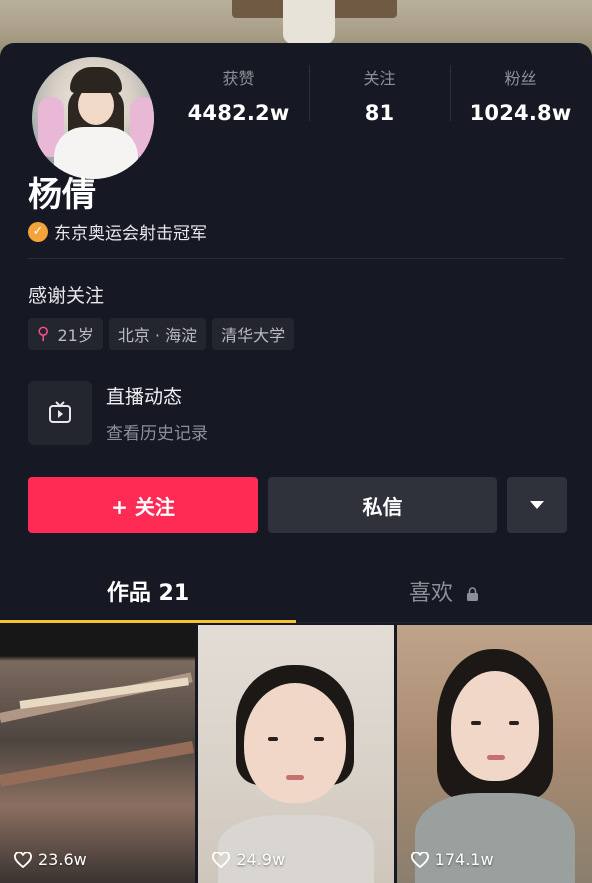  I want to click on profile-tags: ⚲ 21岁 北京 · 海淀 清华大学, so click(161, 334).